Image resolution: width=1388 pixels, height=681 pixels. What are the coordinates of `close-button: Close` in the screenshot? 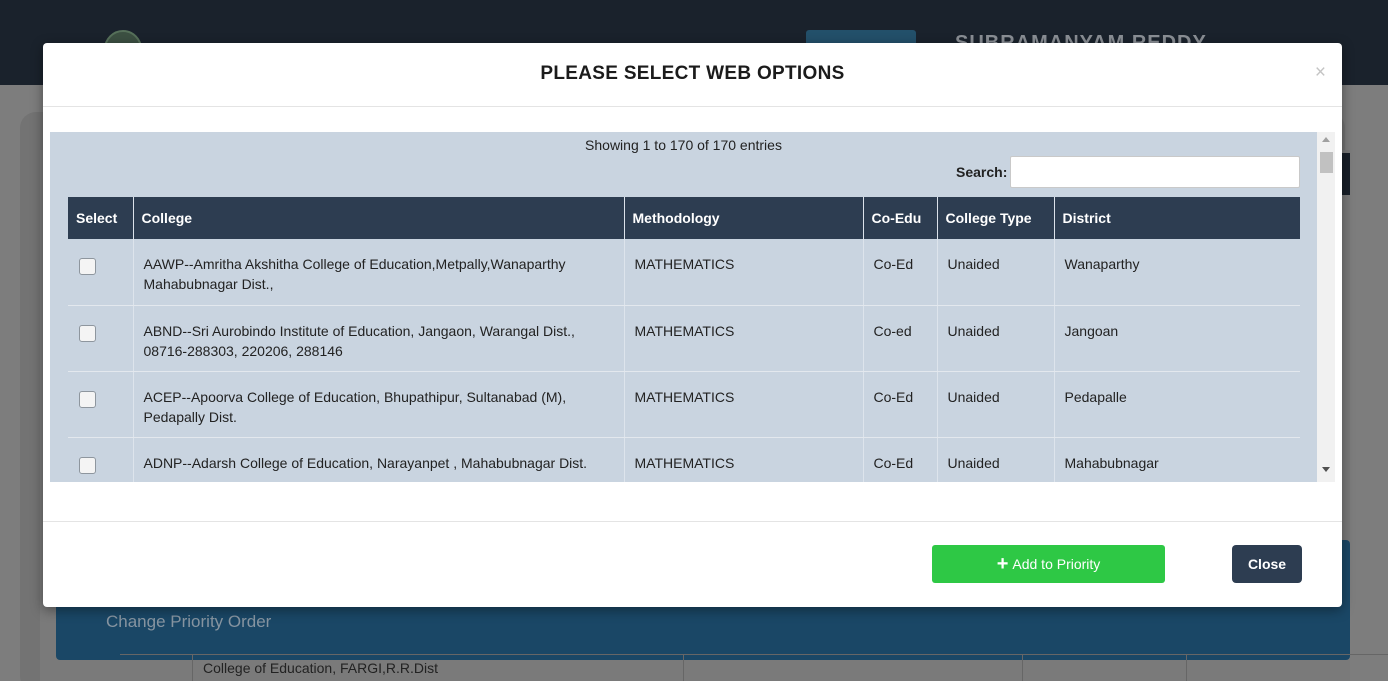 It's located at (1267, 564).